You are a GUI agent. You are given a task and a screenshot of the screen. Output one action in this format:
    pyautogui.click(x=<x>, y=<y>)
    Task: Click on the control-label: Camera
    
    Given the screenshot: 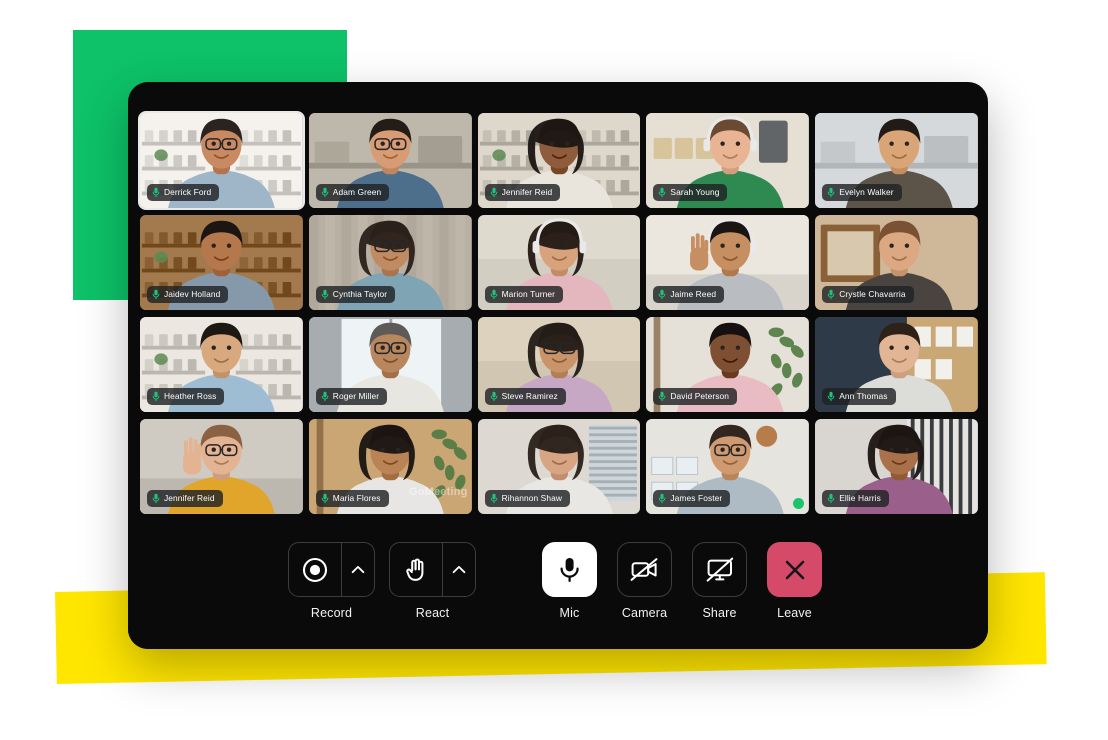 What is the action you would take?
    pyautogui.click(x=644, y=613)
    